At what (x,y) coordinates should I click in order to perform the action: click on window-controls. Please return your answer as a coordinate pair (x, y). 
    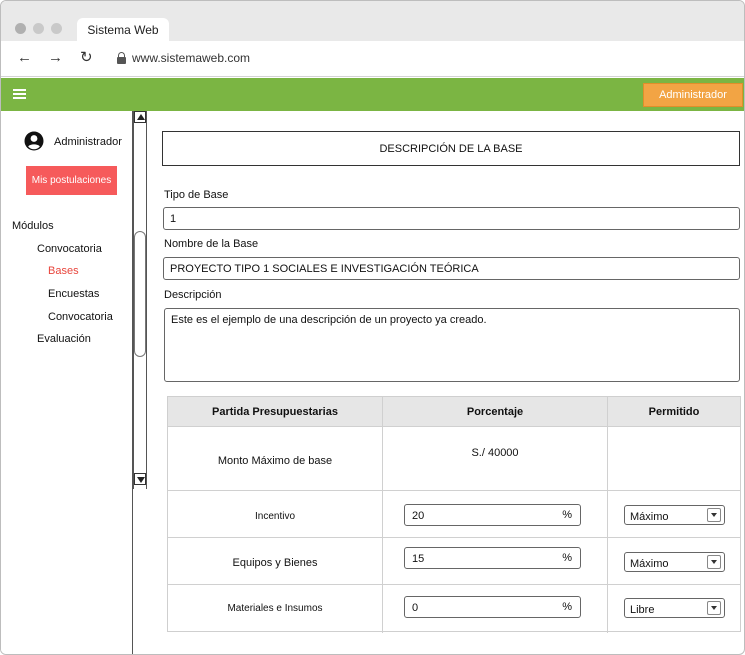
    Looking at the image, I should click on (38, 28).